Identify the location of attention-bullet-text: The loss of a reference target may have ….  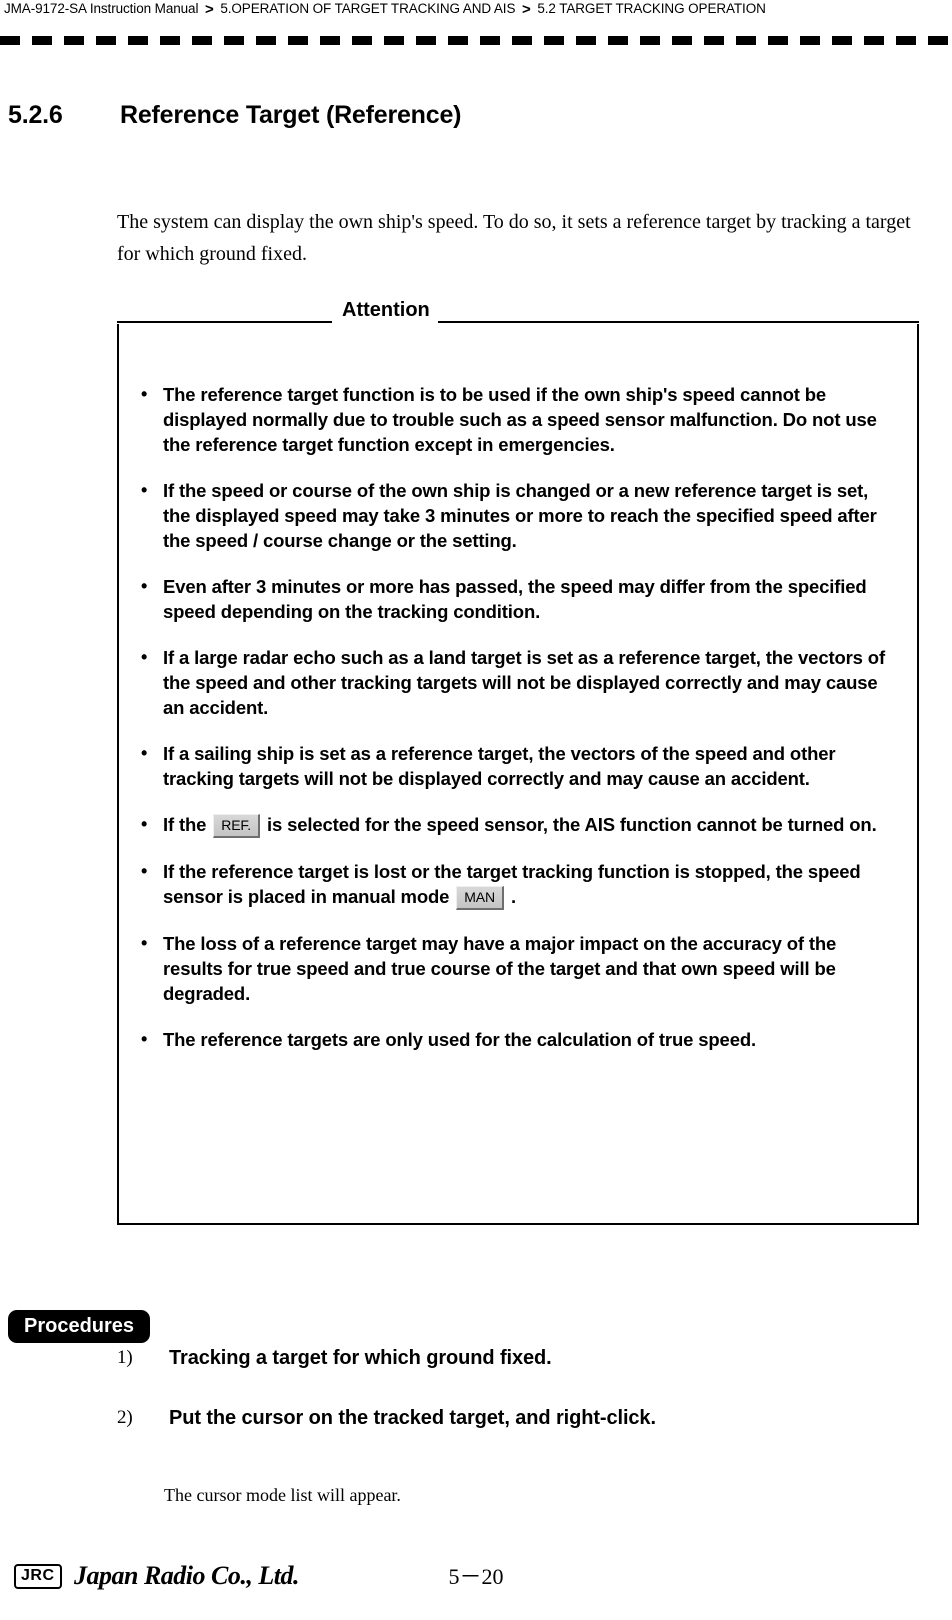
(500, 968).